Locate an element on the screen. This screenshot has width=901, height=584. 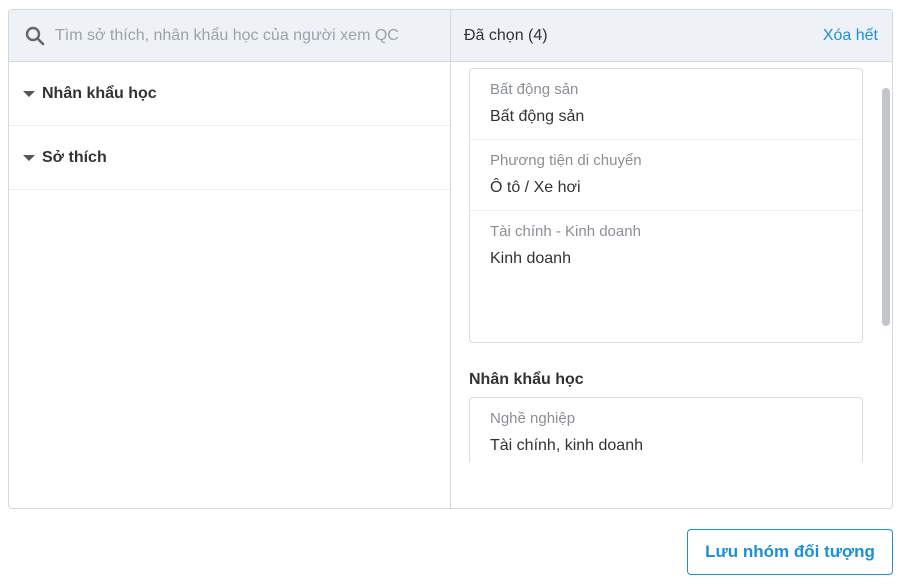
item-category: Nghề nghiệp is located at coordinates (533, 418).